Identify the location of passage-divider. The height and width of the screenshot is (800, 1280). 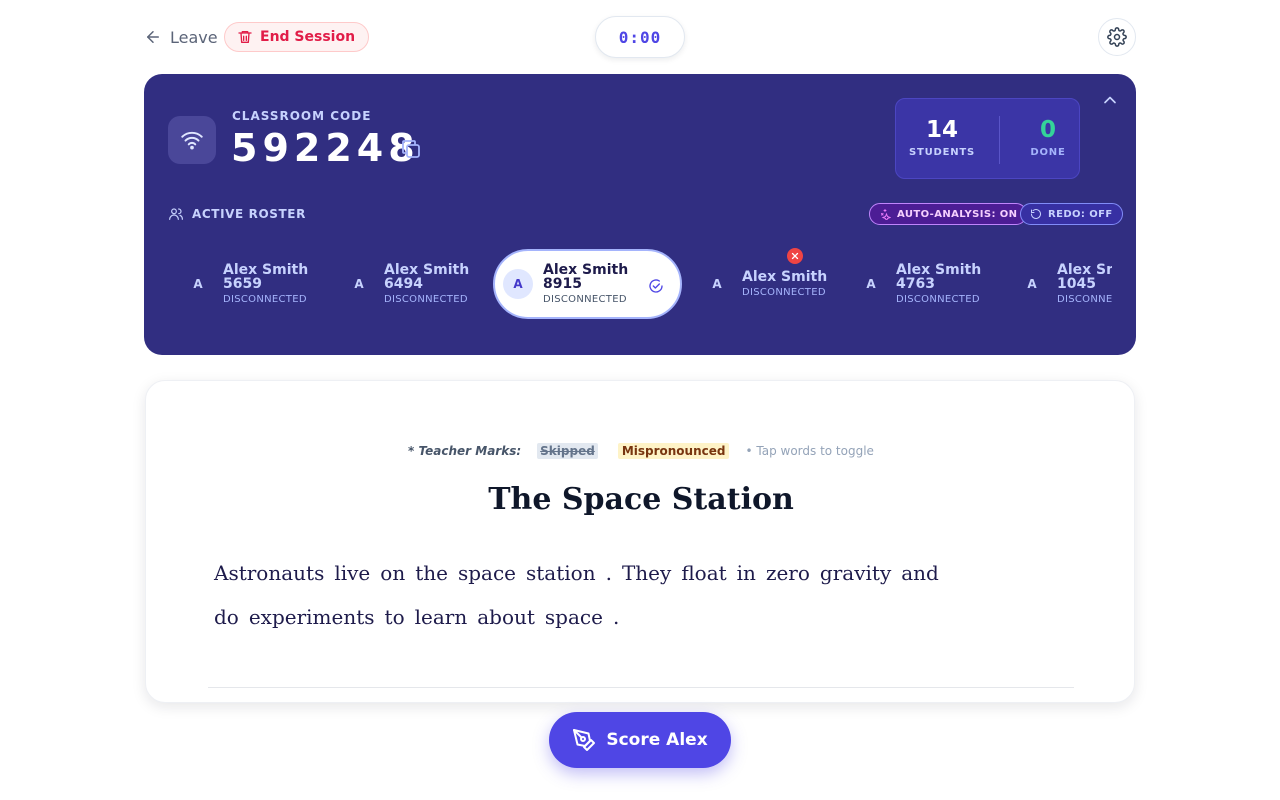
(641, 687).